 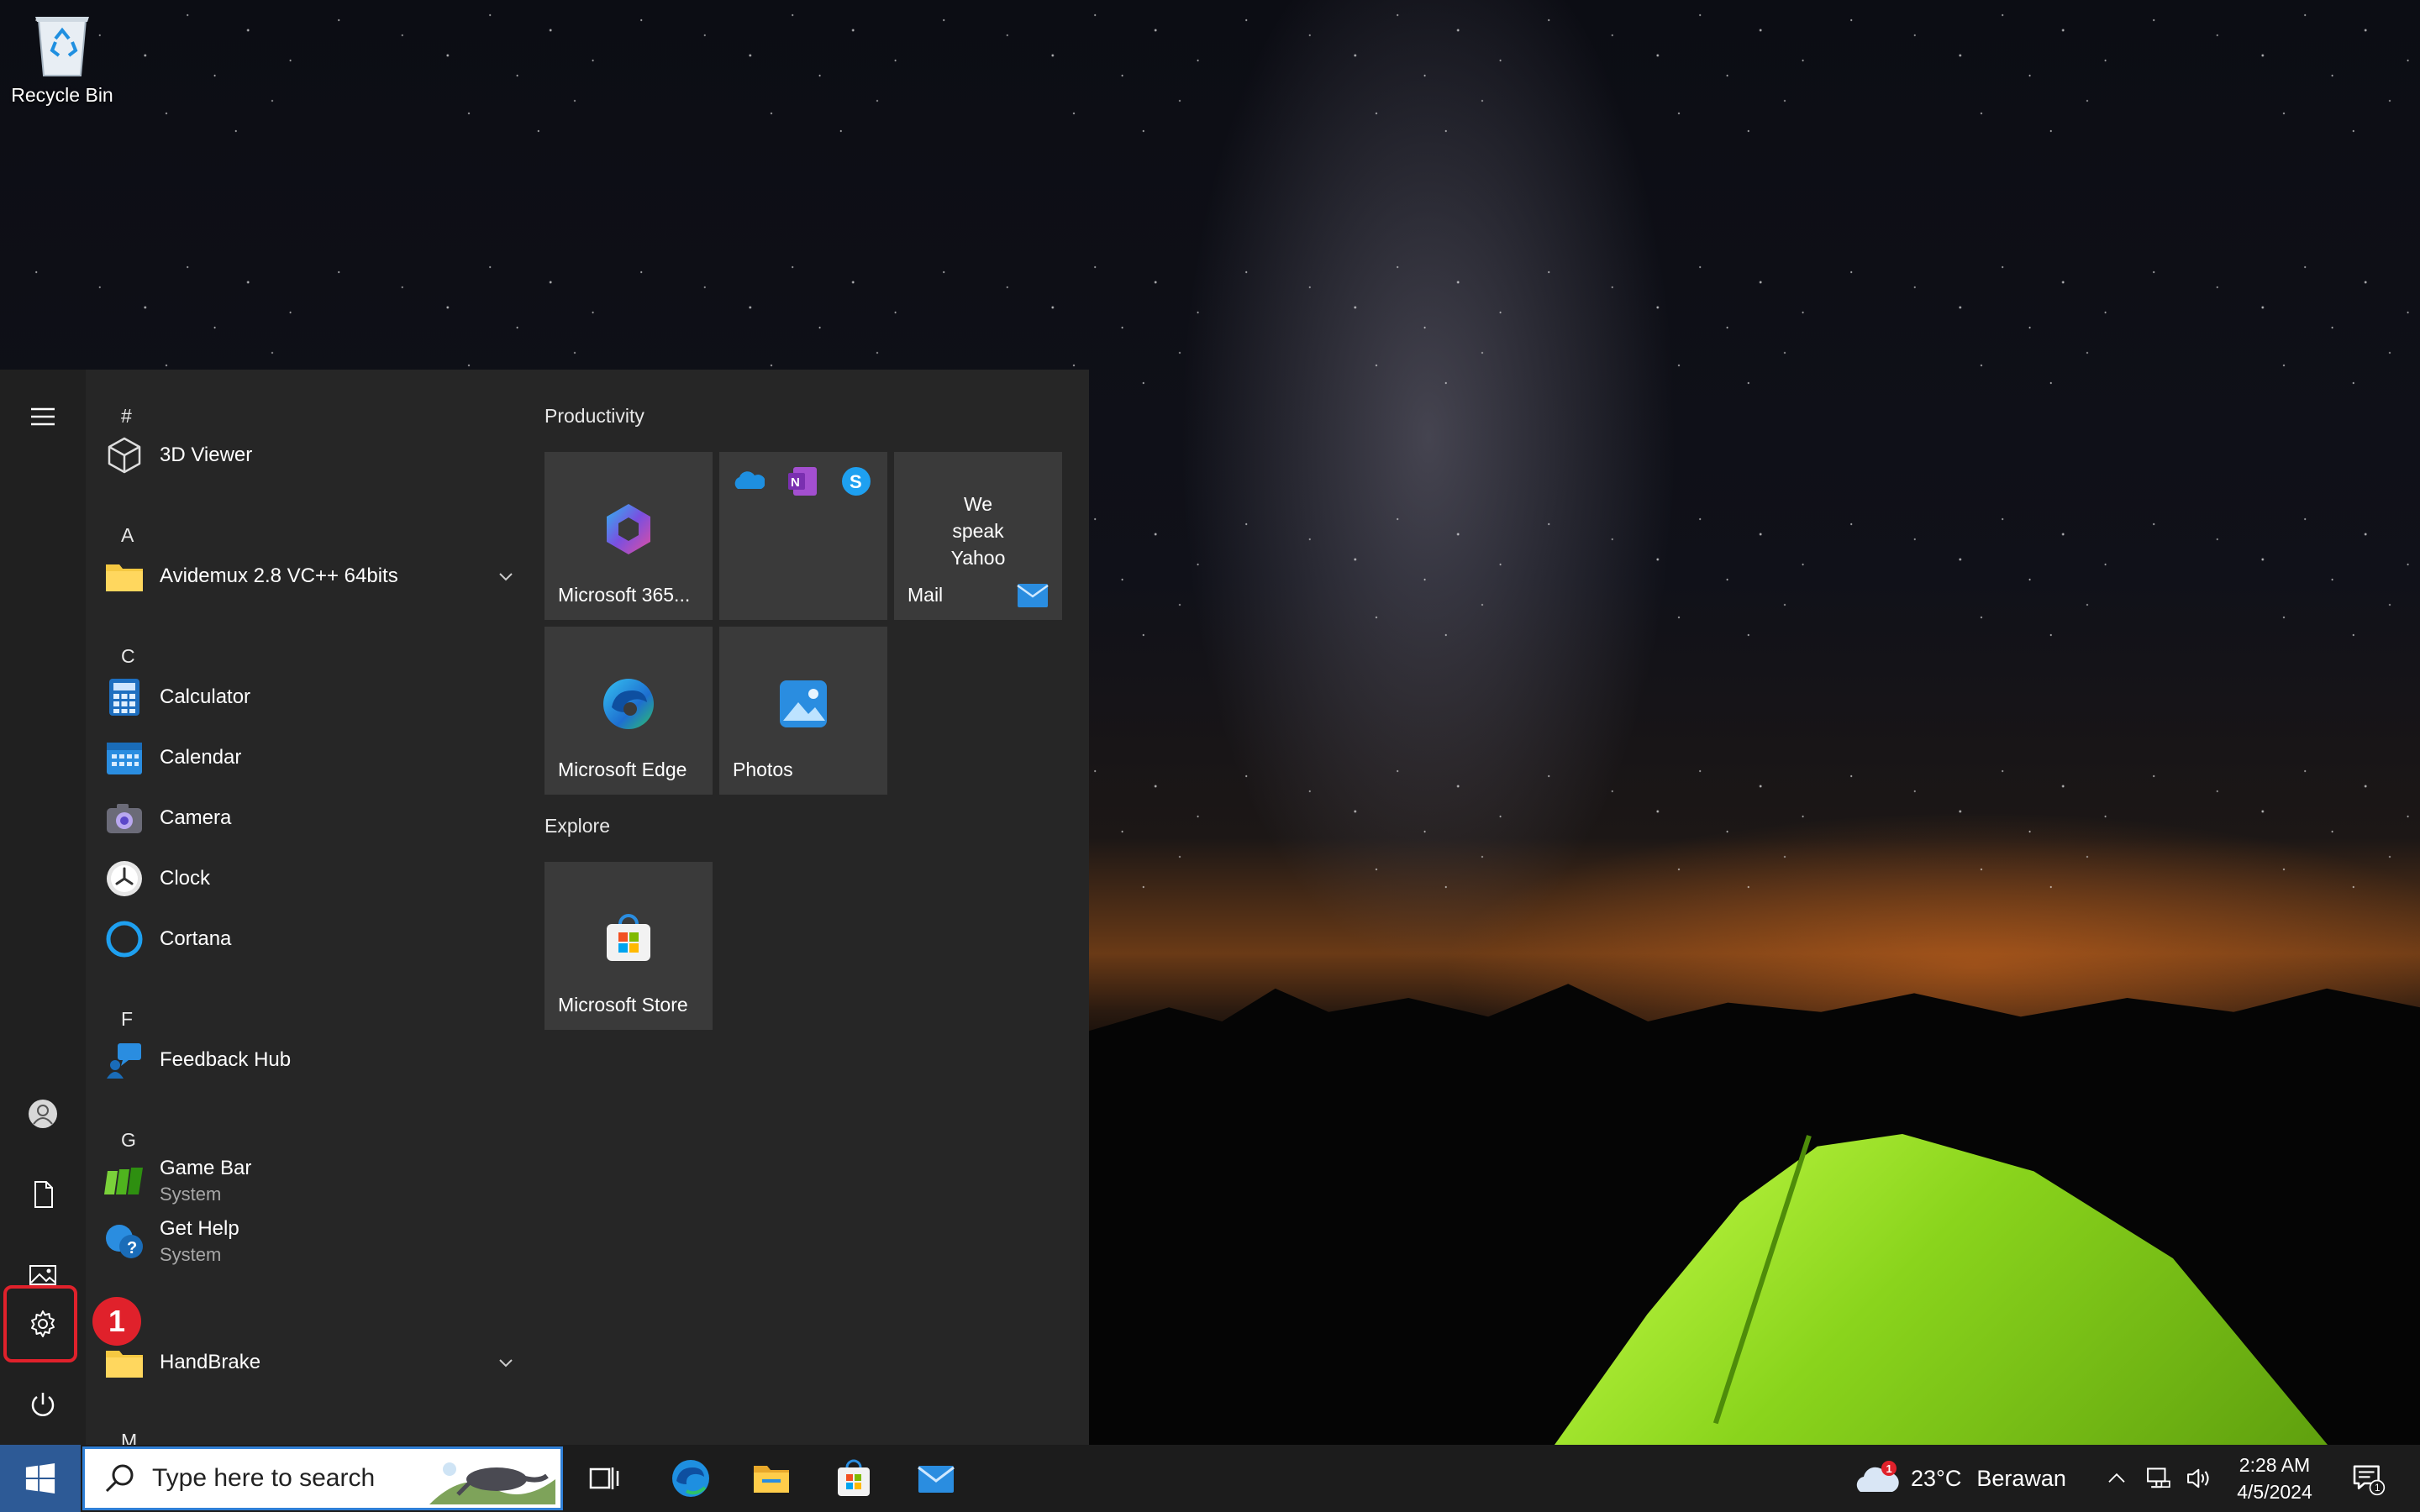 I want to click on power-button, so click(x=43, y=1404).